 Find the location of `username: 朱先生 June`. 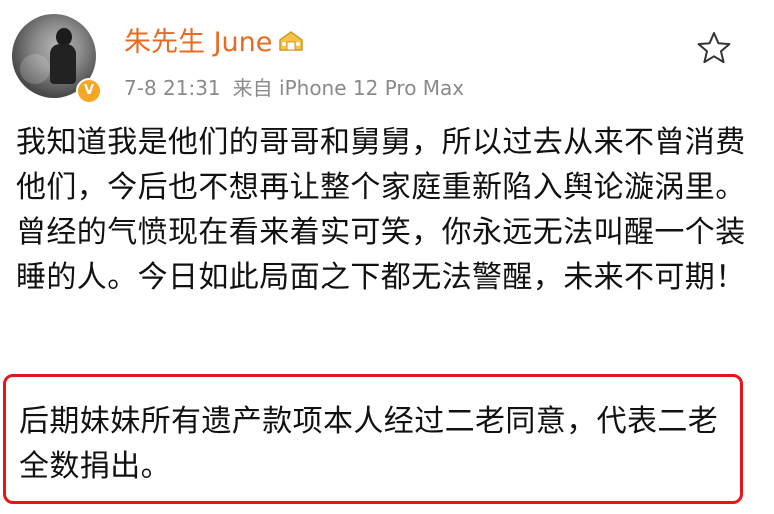

username: 朱先生 June is located at coordinates (198, 42).